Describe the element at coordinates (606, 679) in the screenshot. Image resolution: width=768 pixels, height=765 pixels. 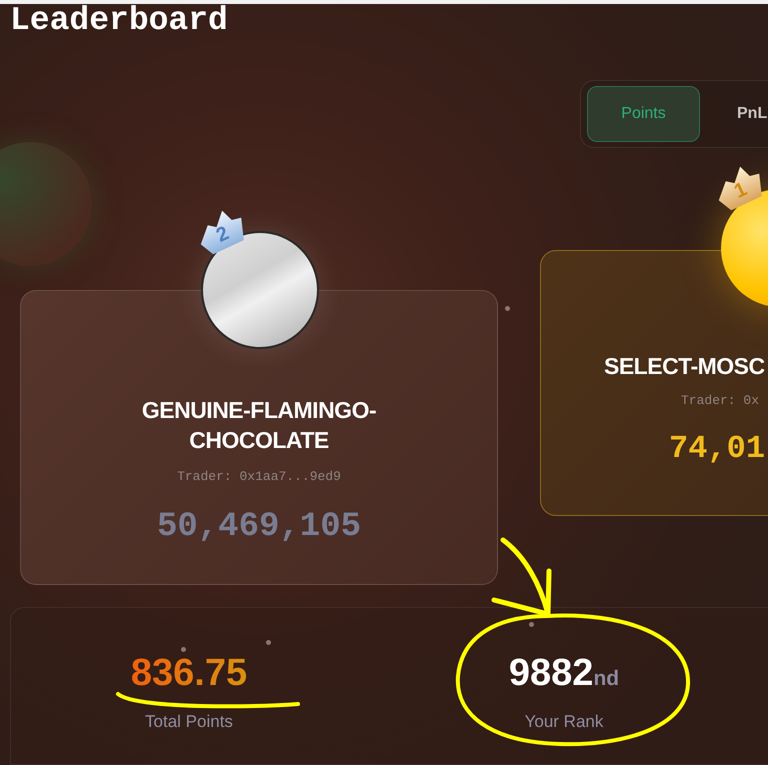
I see `rank-suffix: nd` at that location.